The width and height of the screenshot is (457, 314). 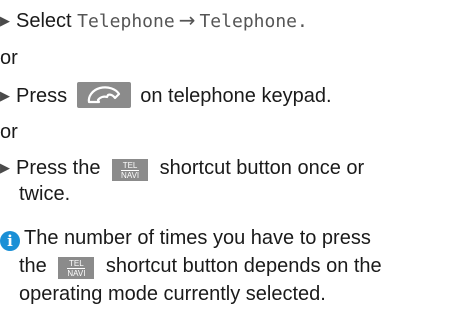 What do you see at coordinates (197, 238) in the screenshot?
I see `note-text-line1: The number of times you have to press` at bounding box center [197, 238].